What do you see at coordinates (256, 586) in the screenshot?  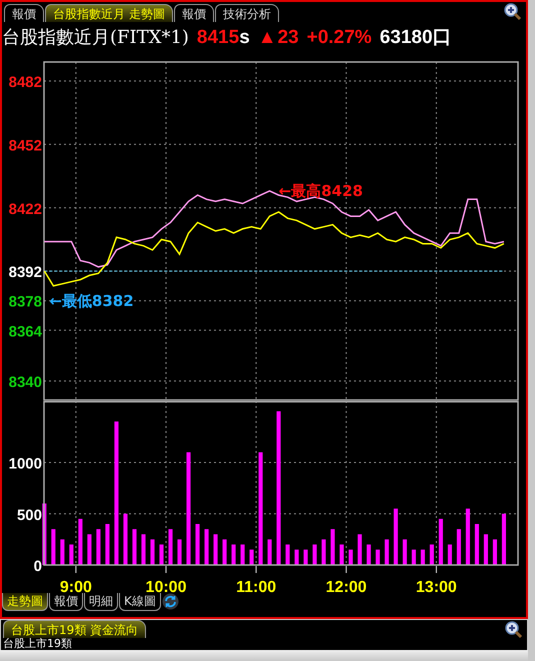 I see `time-label: 11:00` at bounding box center [256, 586].